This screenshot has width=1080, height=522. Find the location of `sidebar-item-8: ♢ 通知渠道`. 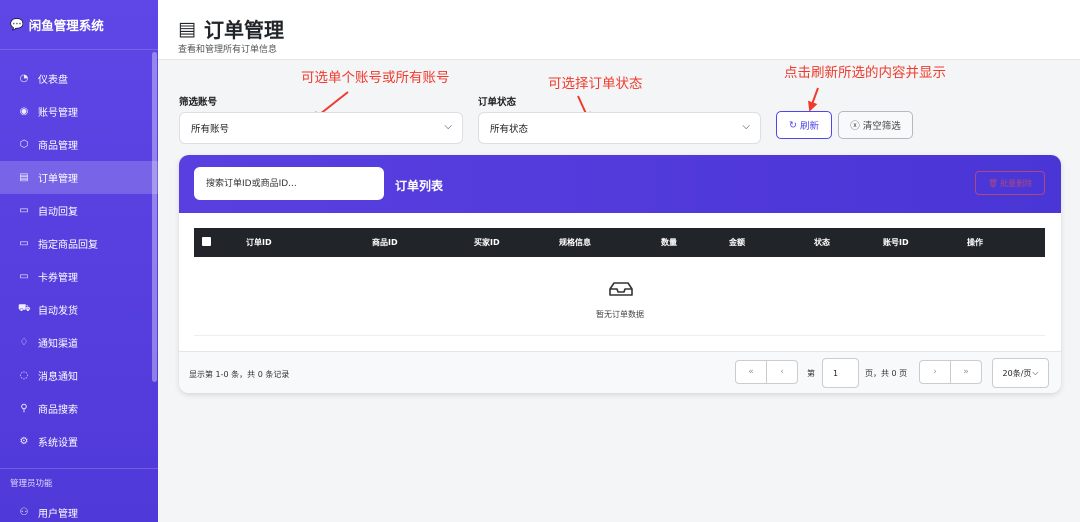

sidebar-item-8: ♢ 通知渠道 is located at coordinates (79, 342).